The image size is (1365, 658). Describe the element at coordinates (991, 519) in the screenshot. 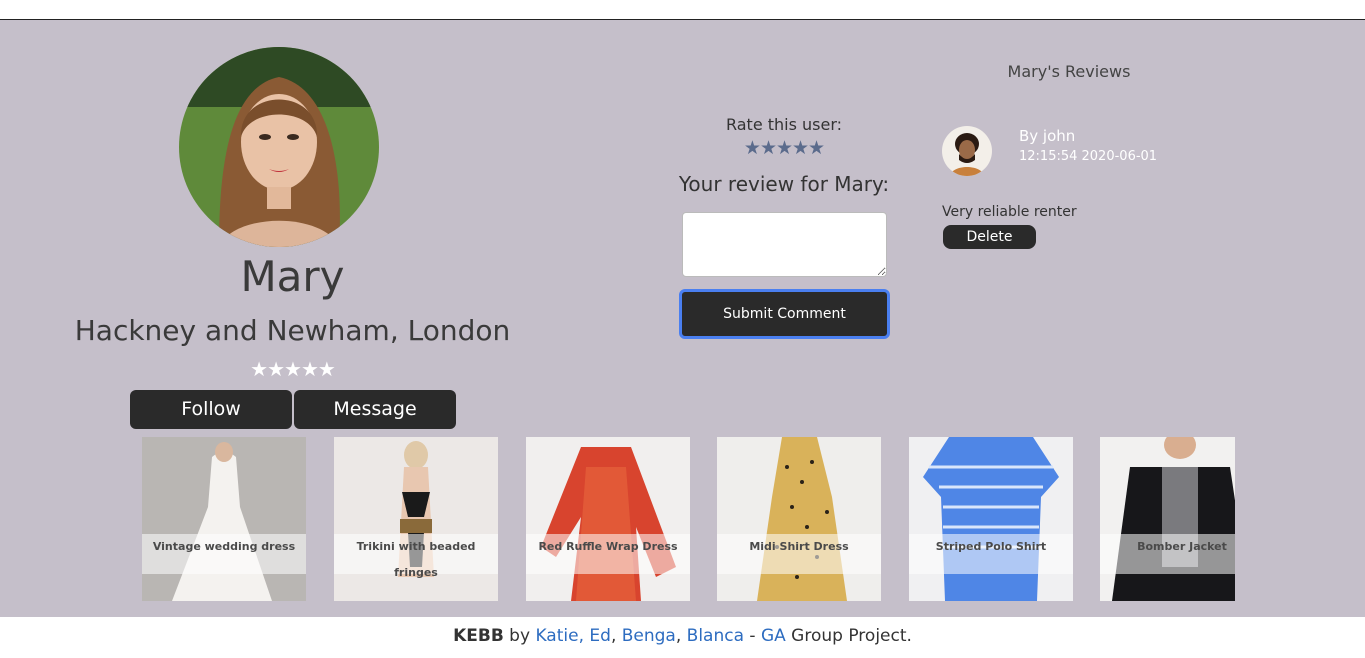

I see `listing-card: Striped Polo Shirt` at that location.